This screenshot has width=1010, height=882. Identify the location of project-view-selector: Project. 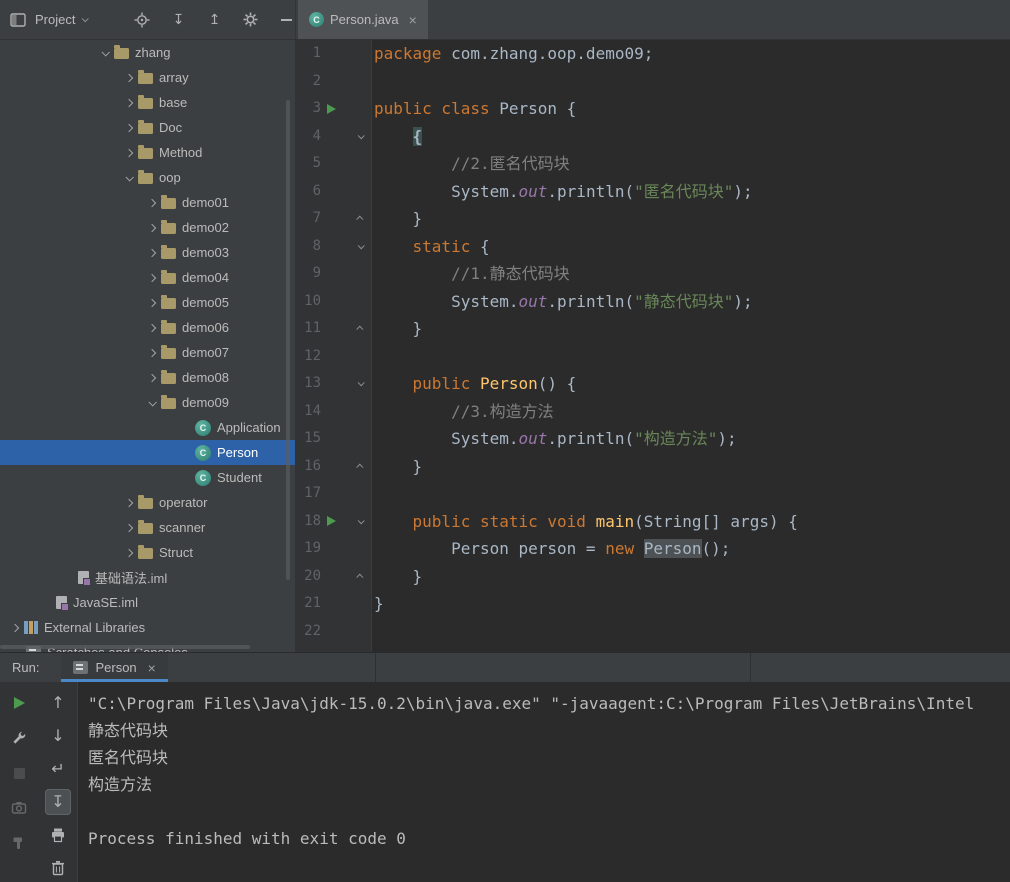
(62, 19).